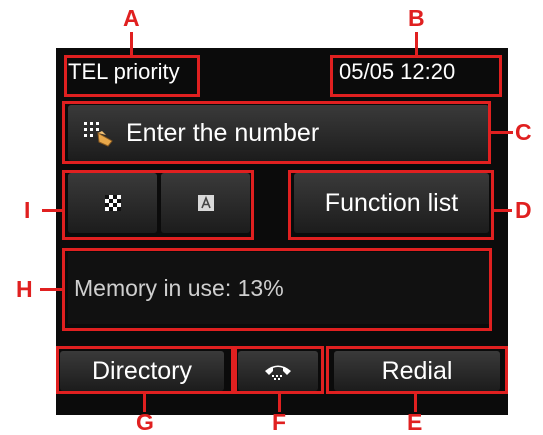  Describe the element at coordinates (98, 134) in the screenshot. I see `dial-pad-hand-icon` at that location.